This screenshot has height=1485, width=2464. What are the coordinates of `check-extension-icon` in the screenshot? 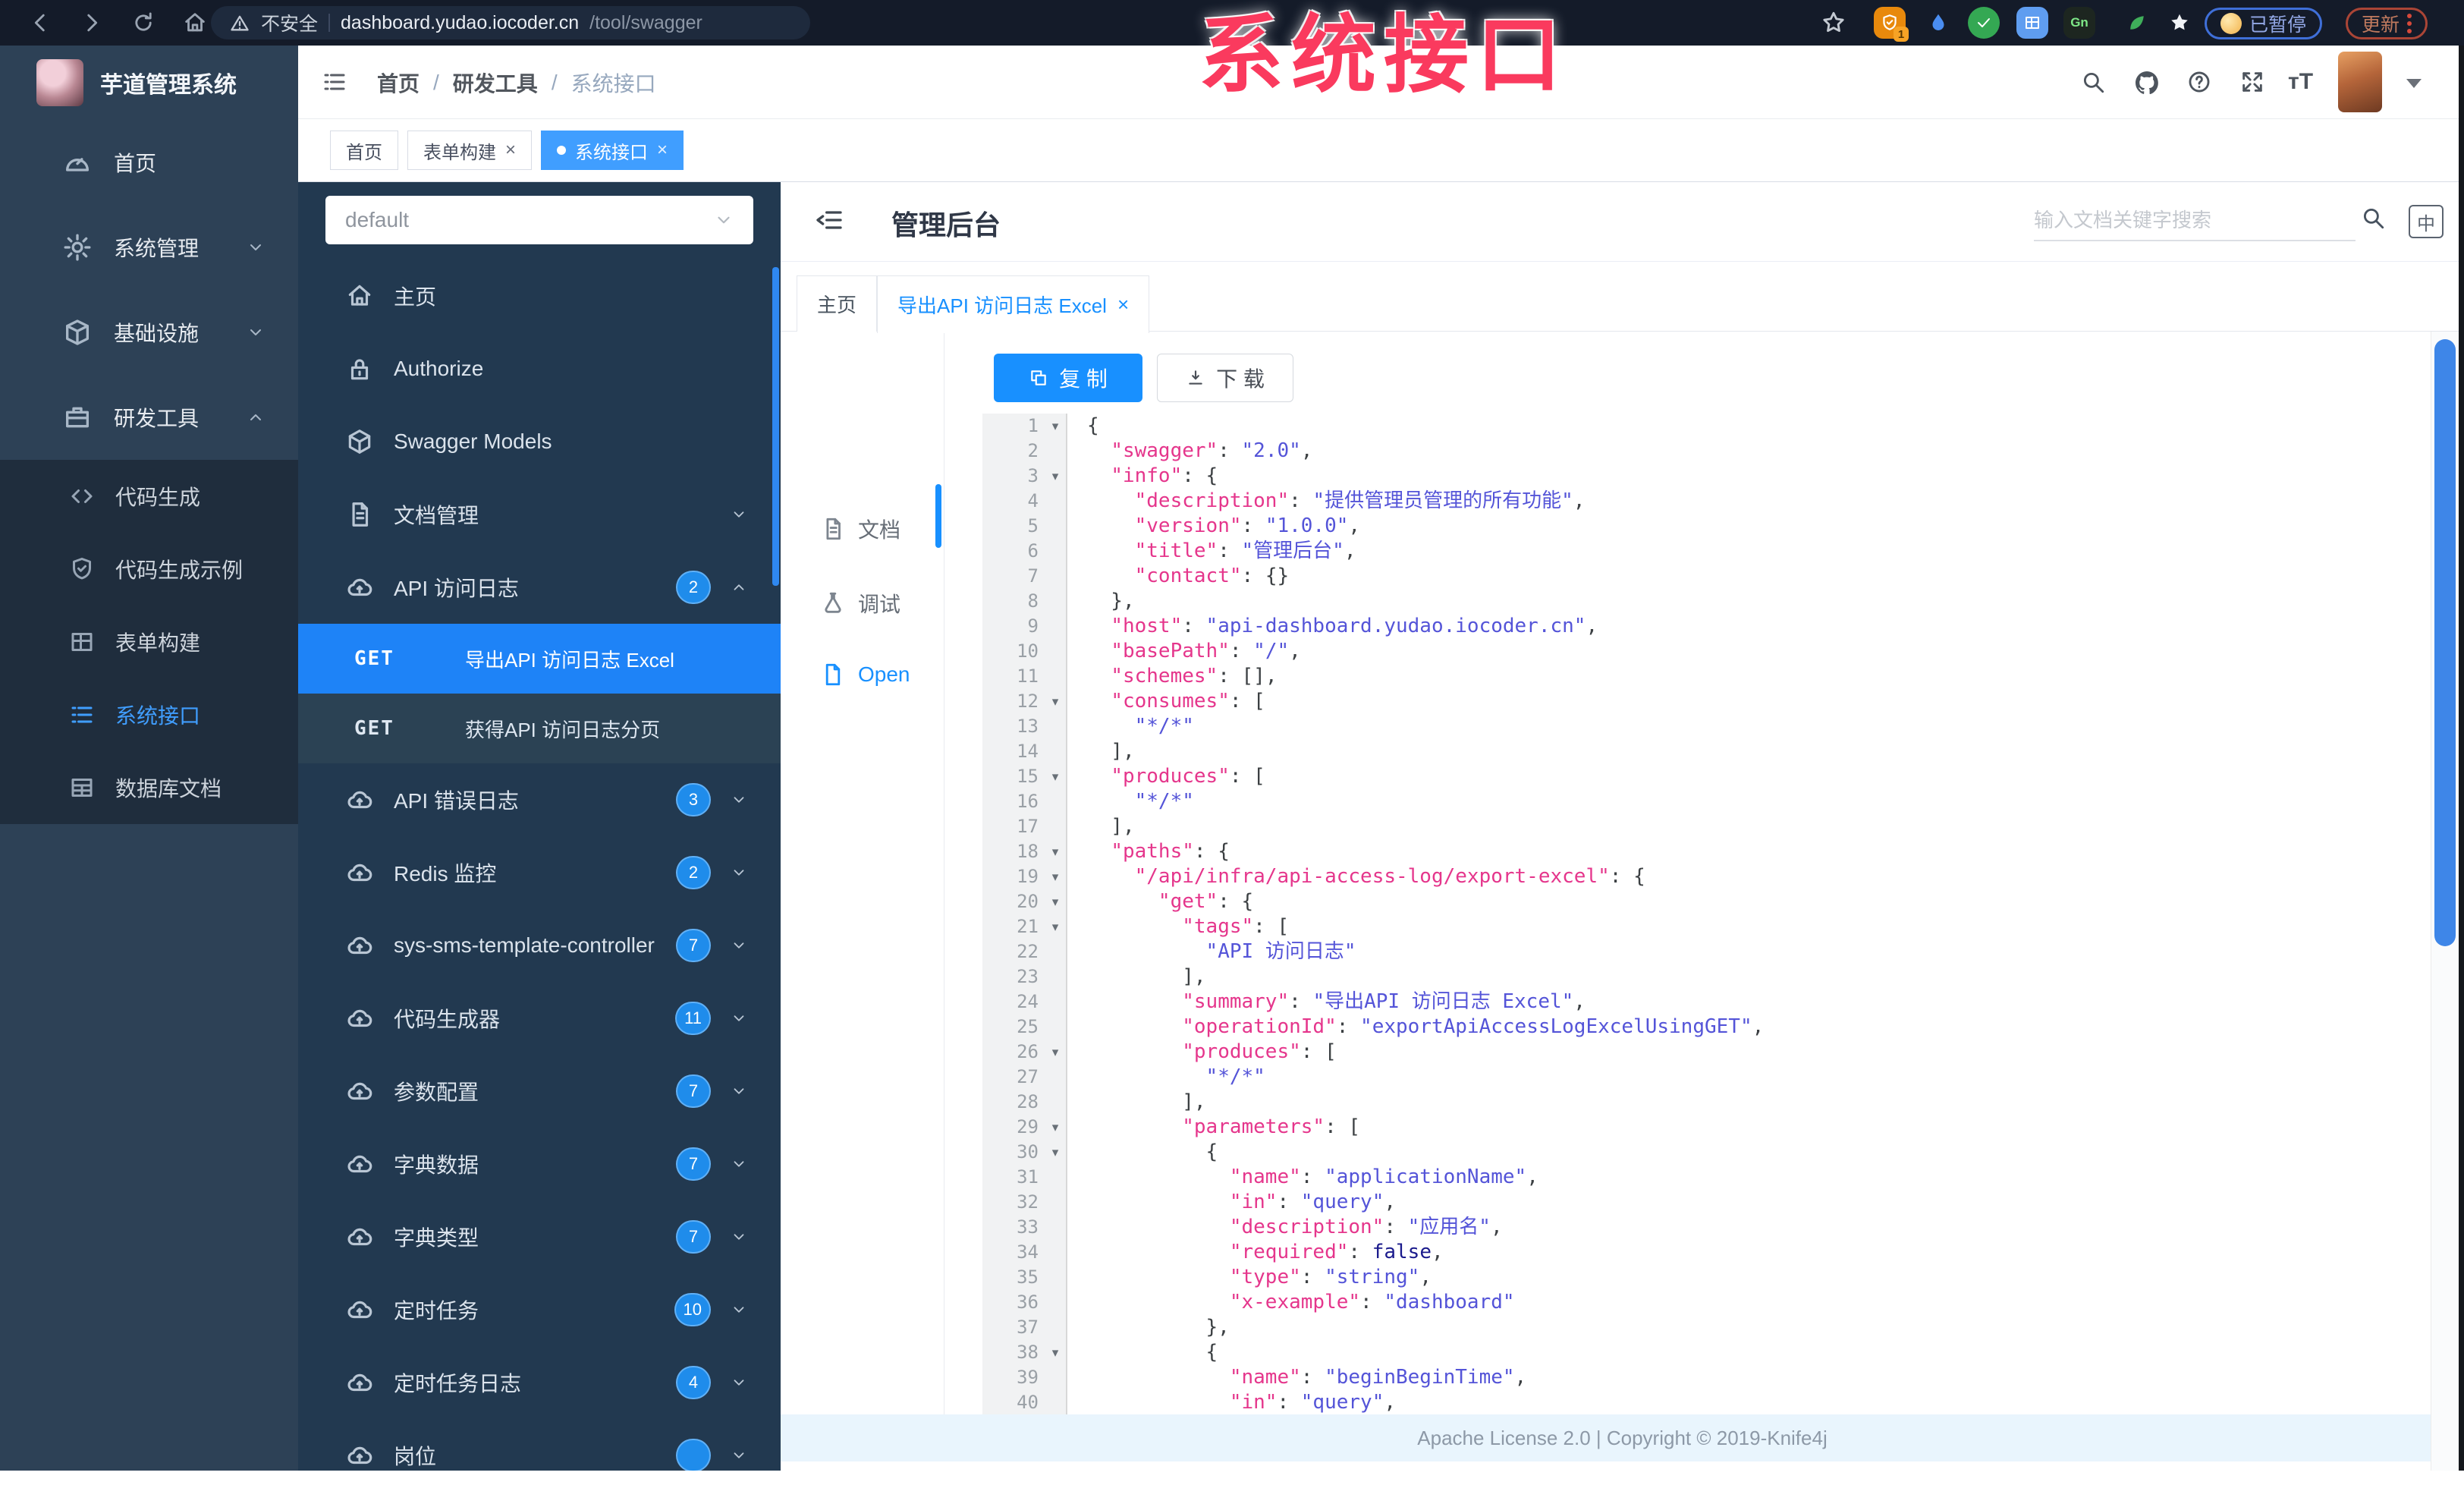 It's located at (1984, 23).